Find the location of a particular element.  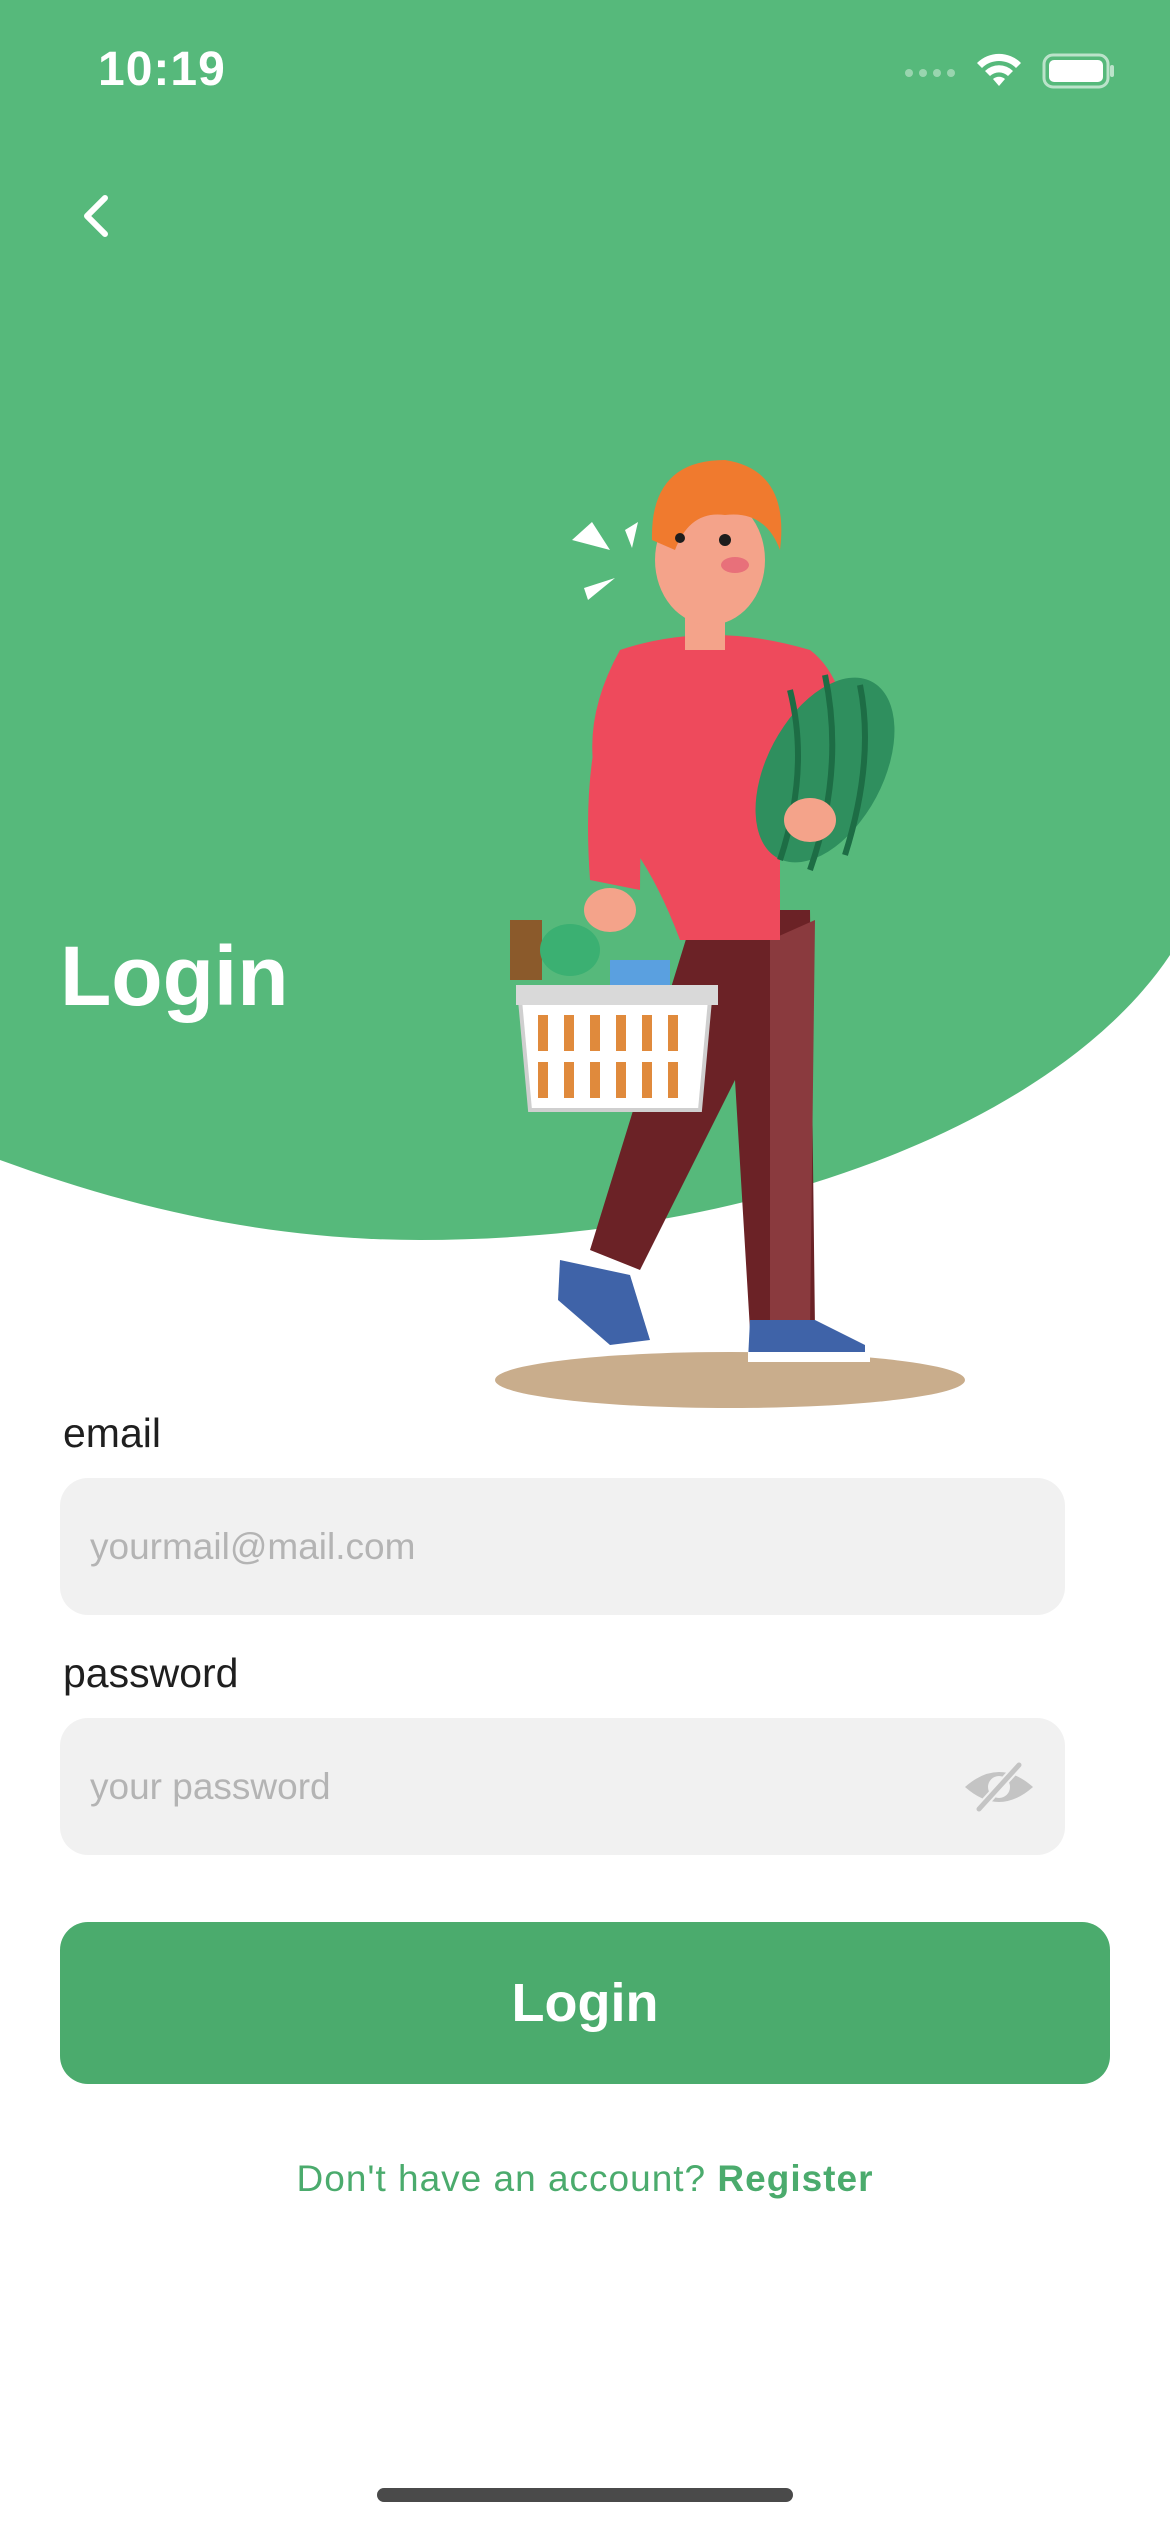

email-label: email is located at coordinates (112, 1433).